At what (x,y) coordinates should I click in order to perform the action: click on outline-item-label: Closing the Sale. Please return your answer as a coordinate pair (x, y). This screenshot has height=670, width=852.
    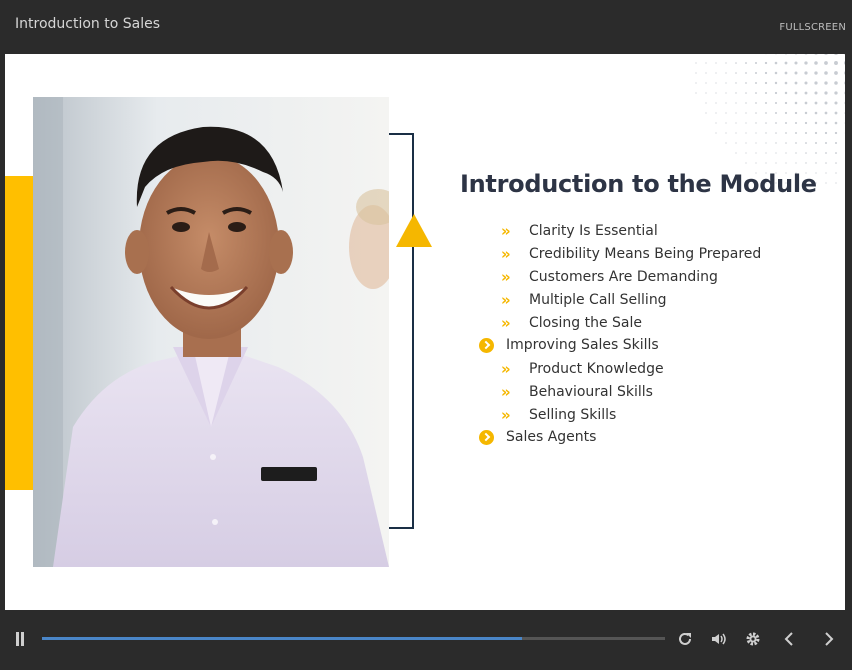
    Looking at the image, I should click on (586, 323).